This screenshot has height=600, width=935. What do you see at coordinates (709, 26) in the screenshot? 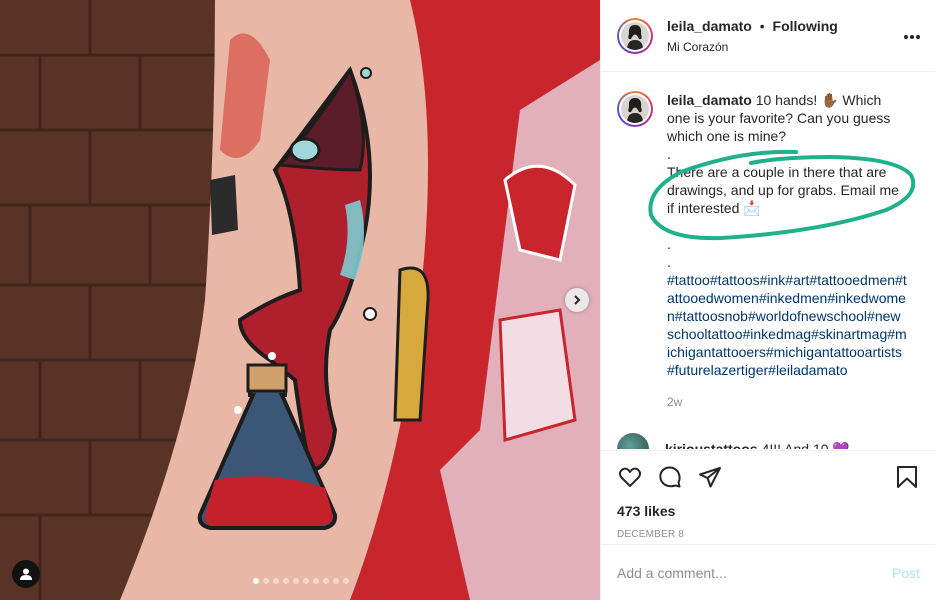
I see `author-username: leila_damato` at bounding box center [709, 26].